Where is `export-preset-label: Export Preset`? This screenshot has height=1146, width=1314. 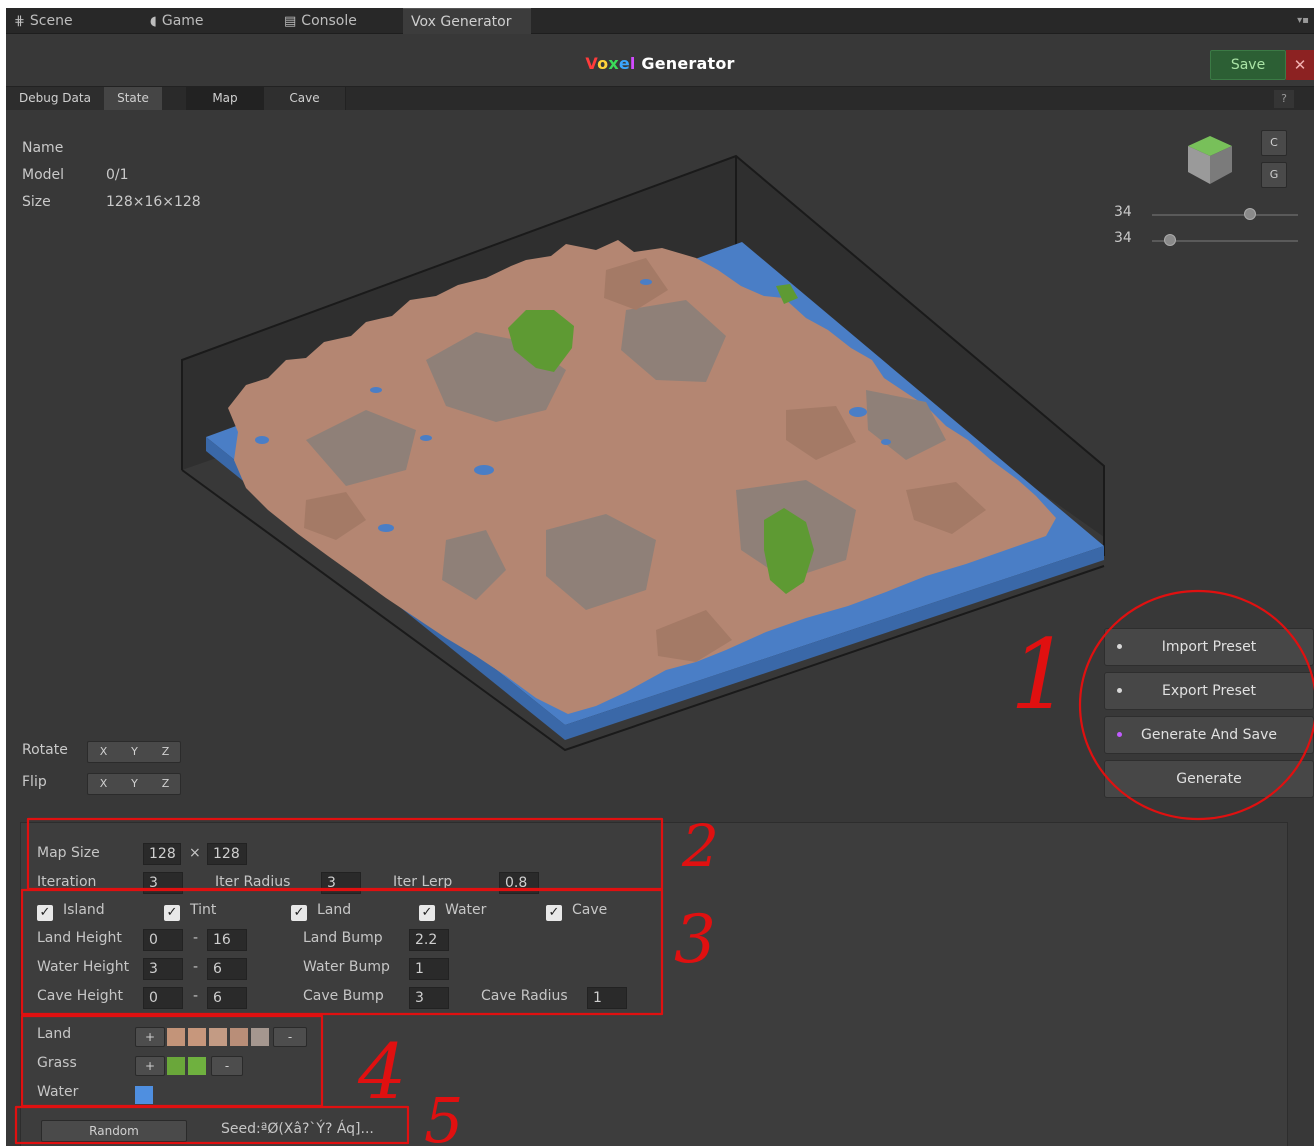
export-preset-label: Export Preset is located at coordinates (1209, 691).